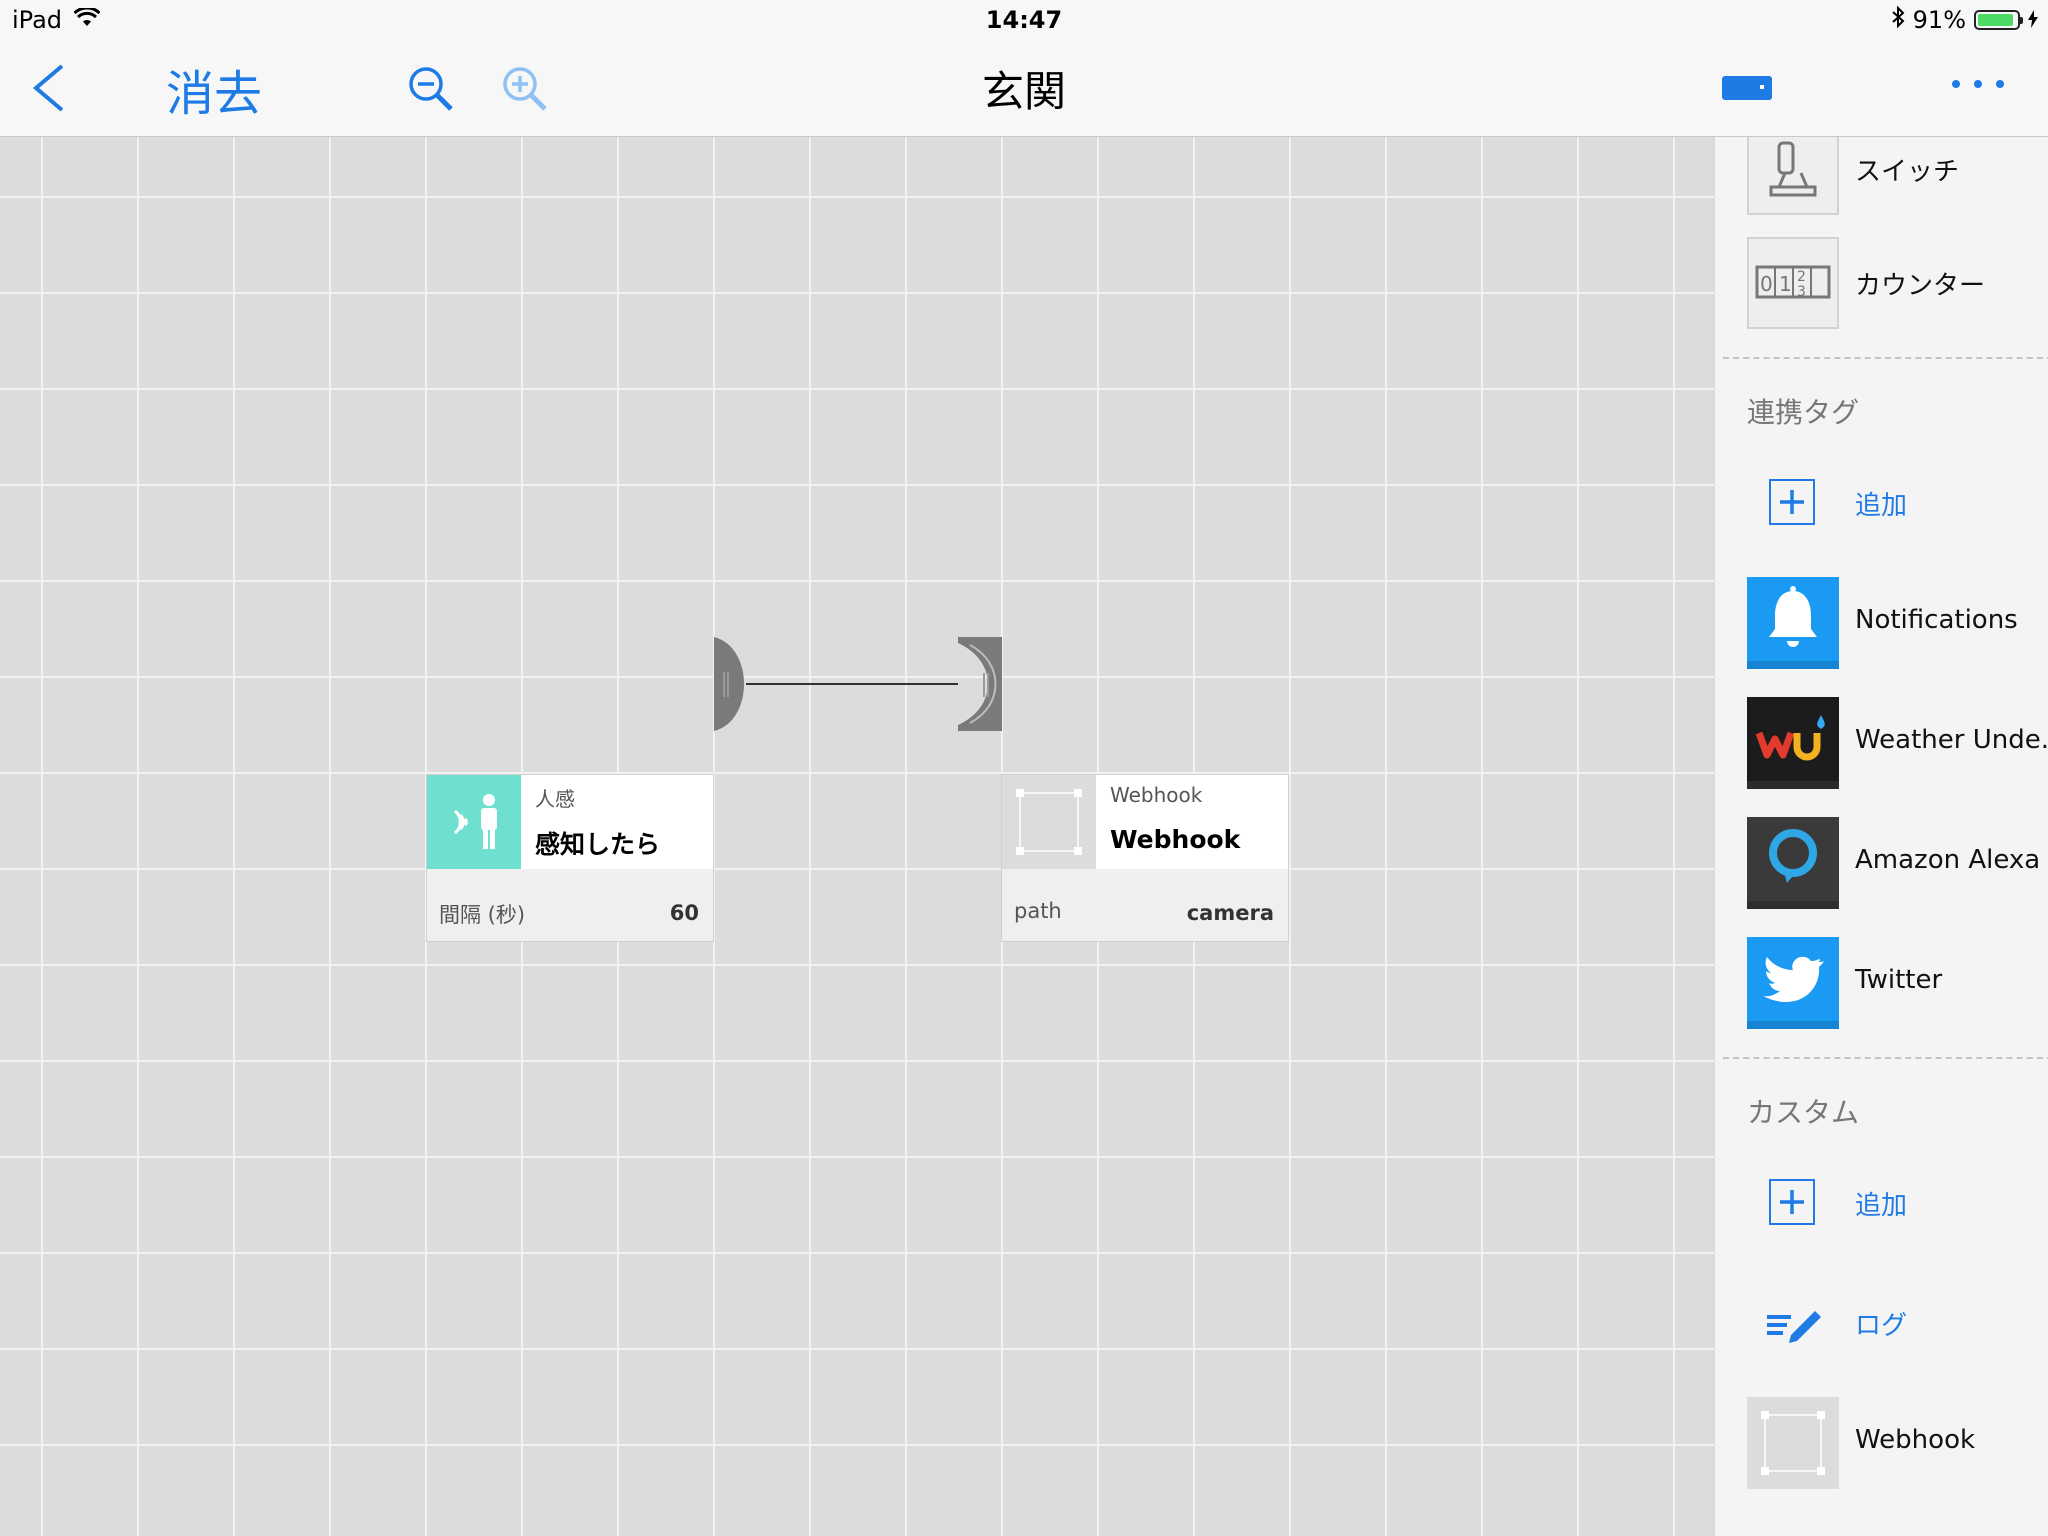 The width and height of the screenshot is (2048, 1536). What do you see at coordinates (598, 844) in the screenshot?
I see `node-name: 感知したら` at bounding box center [598, 844].